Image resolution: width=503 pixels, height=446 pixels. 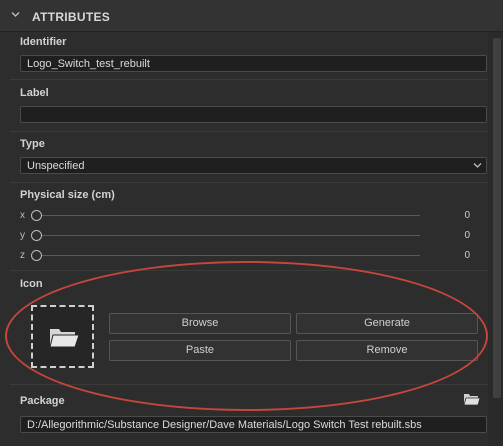 I want to click on identifier-label: Identifier, so click(x=43, y=42).